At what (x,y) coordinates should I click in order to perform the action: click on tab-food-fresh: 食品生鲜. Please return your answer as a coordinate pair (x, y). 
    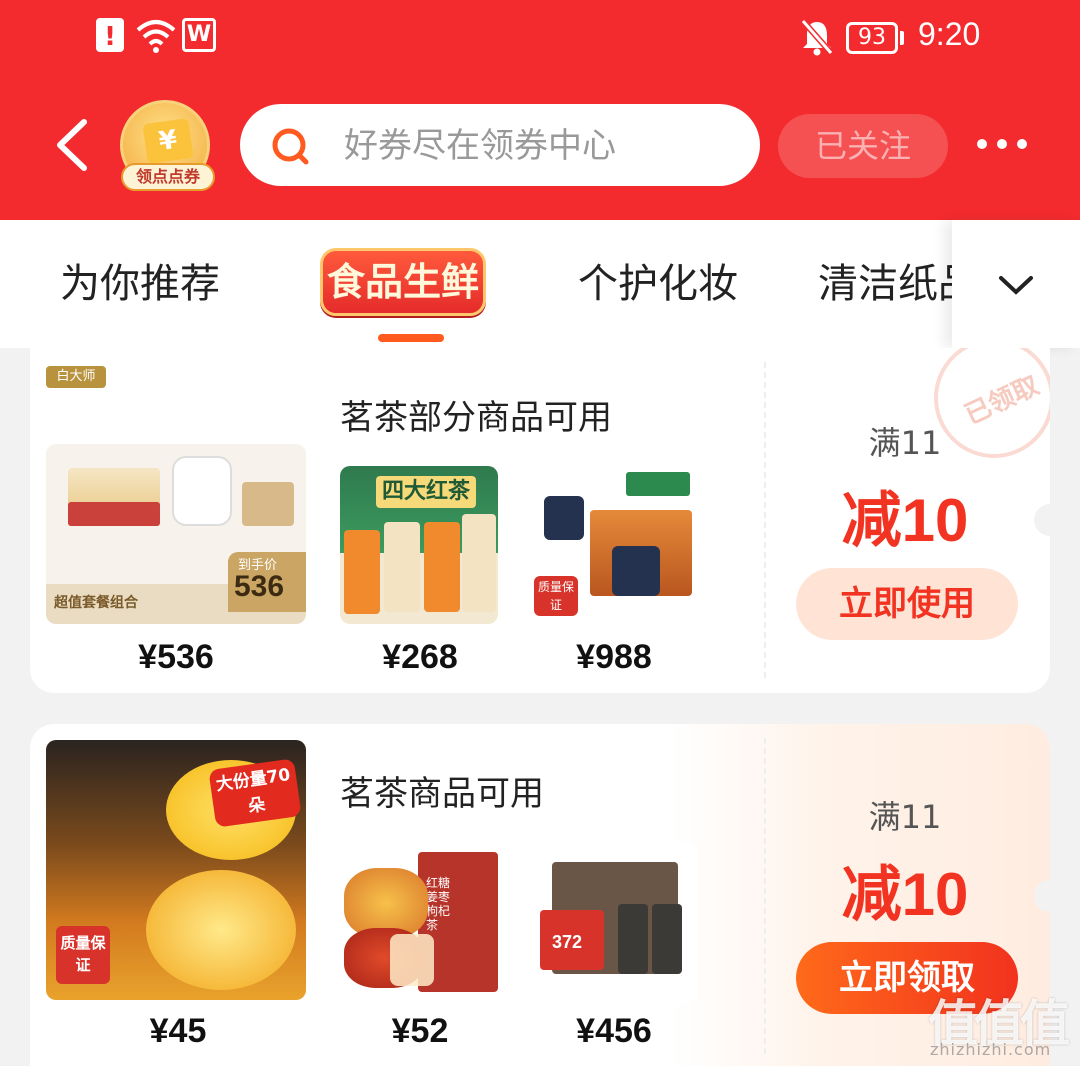
    Looking at the image, I should click on (403, 282).